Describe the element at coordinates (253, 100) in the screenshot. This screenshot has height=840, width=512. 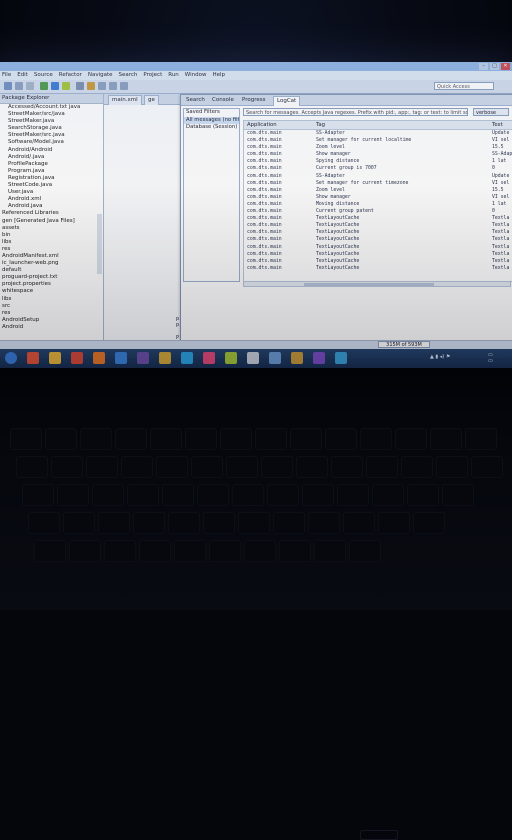
I see `tab-progress: Progress` at that location.